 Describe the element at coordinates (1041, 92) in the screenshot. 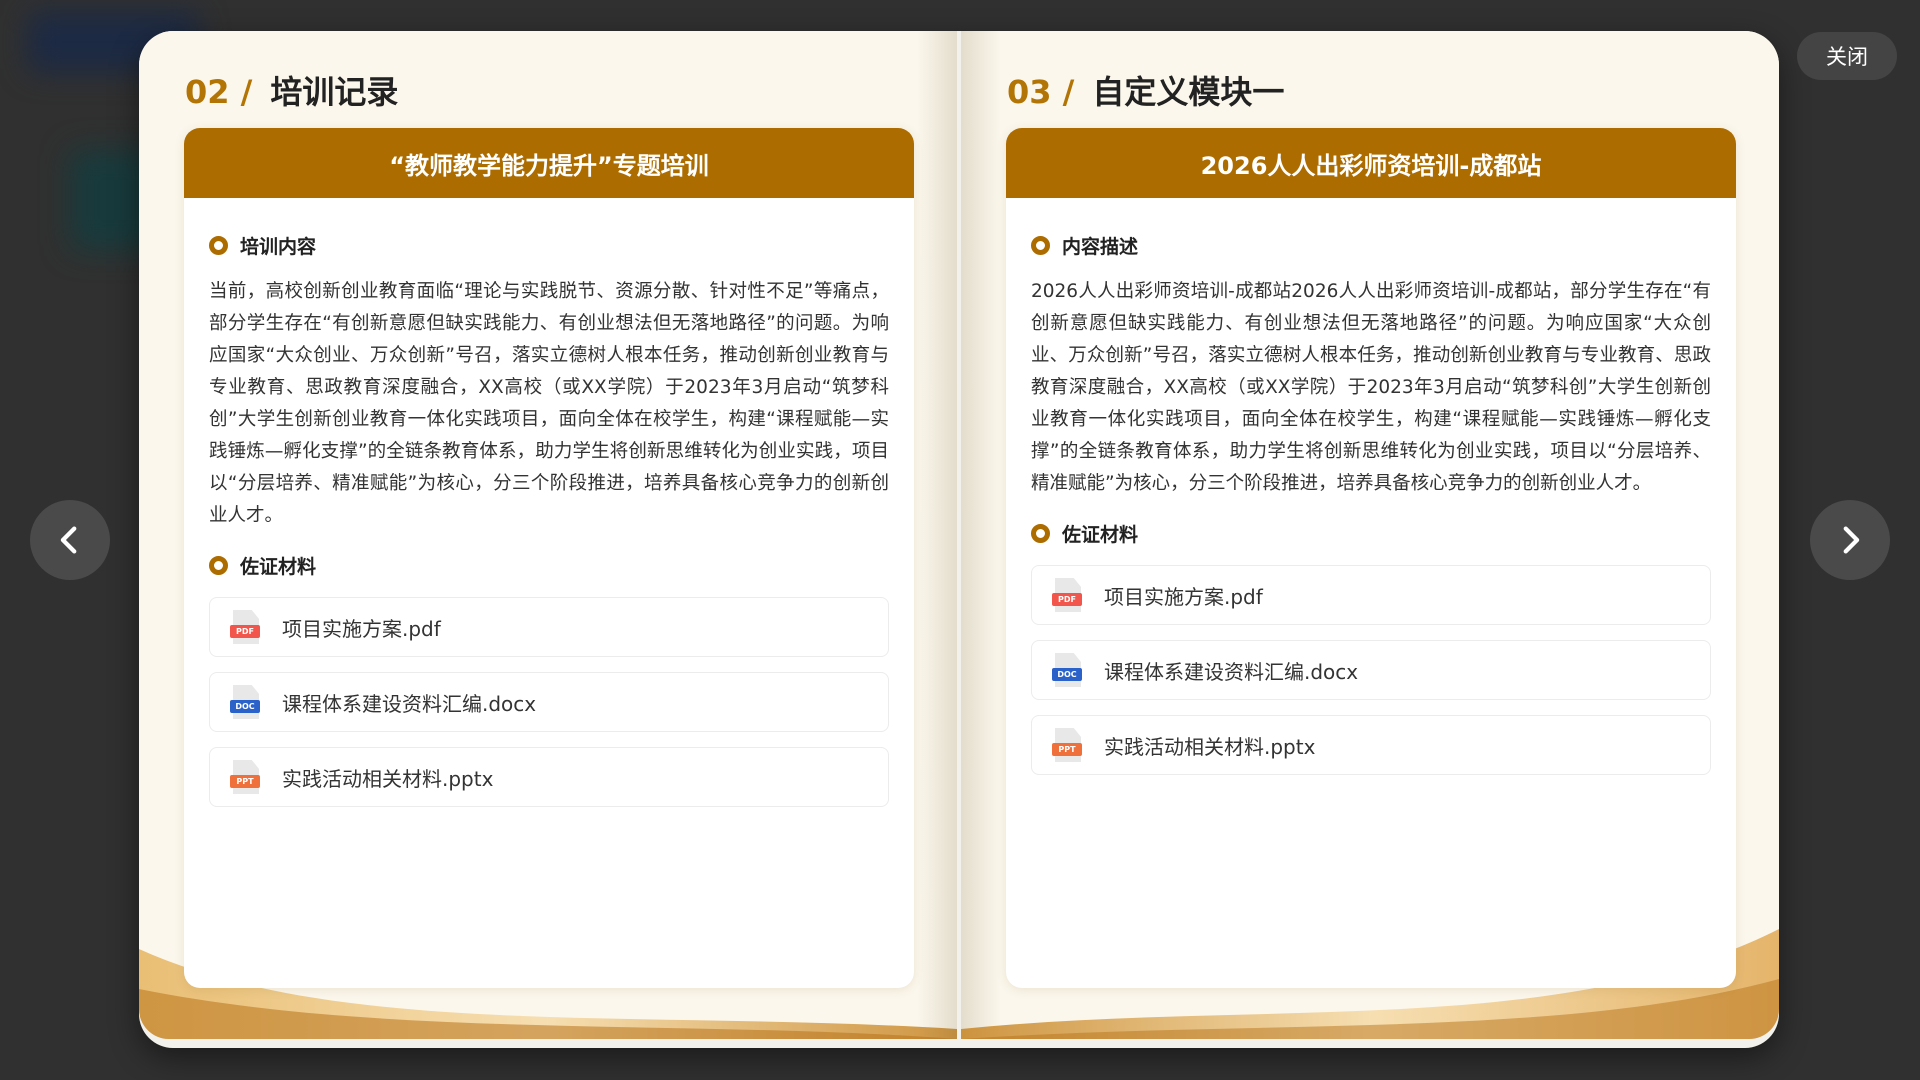

I see `section-number: 03 /` at that location.